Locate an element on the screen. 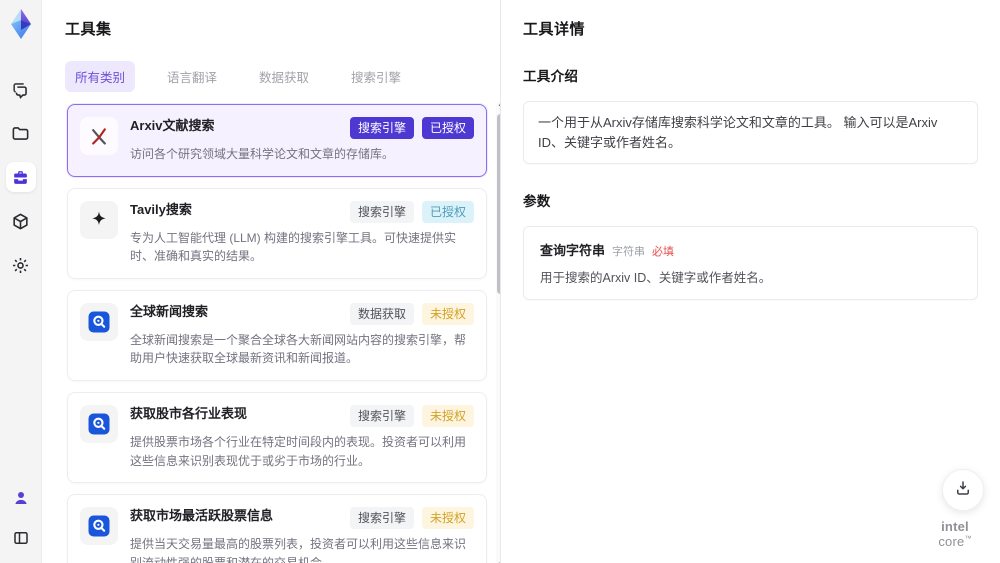 This screenshot has height=563, width=1000. tool-name: Arxiv文献搜索 is located at coordinates (172, 125).